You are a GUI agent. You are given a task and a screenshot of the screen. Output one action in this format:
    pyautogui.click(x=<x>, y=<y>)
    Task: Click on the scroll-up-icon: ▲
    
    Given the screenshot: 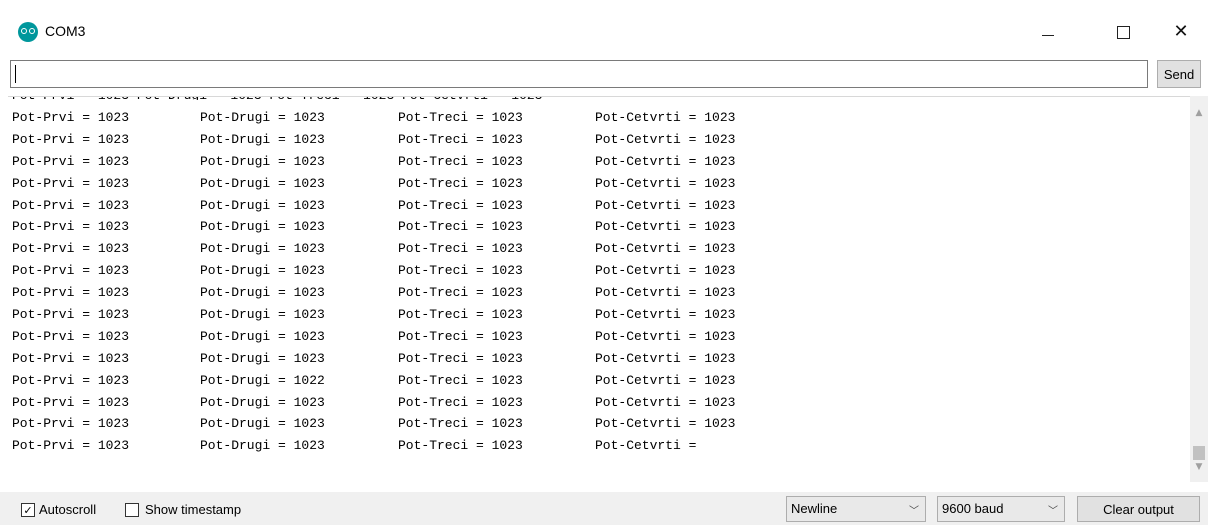 What is the action you would take?
    pyautogui.click(x=1199, y=113)
    